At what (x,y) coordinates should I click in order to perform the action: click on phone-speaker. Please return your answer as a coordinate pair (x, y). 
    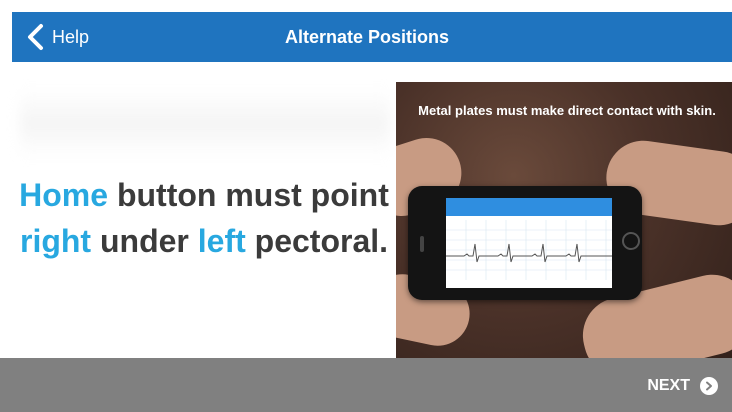
    Looking at the image, I should click on (422, 244).